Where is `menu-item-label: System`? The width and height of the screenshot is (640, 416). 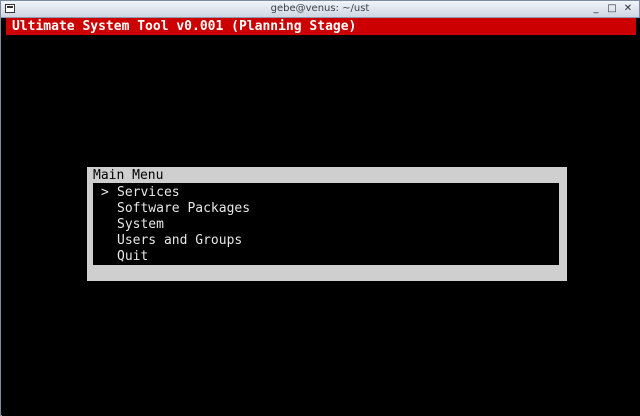
menu-item-label: System is located at coordinates (140, 224).